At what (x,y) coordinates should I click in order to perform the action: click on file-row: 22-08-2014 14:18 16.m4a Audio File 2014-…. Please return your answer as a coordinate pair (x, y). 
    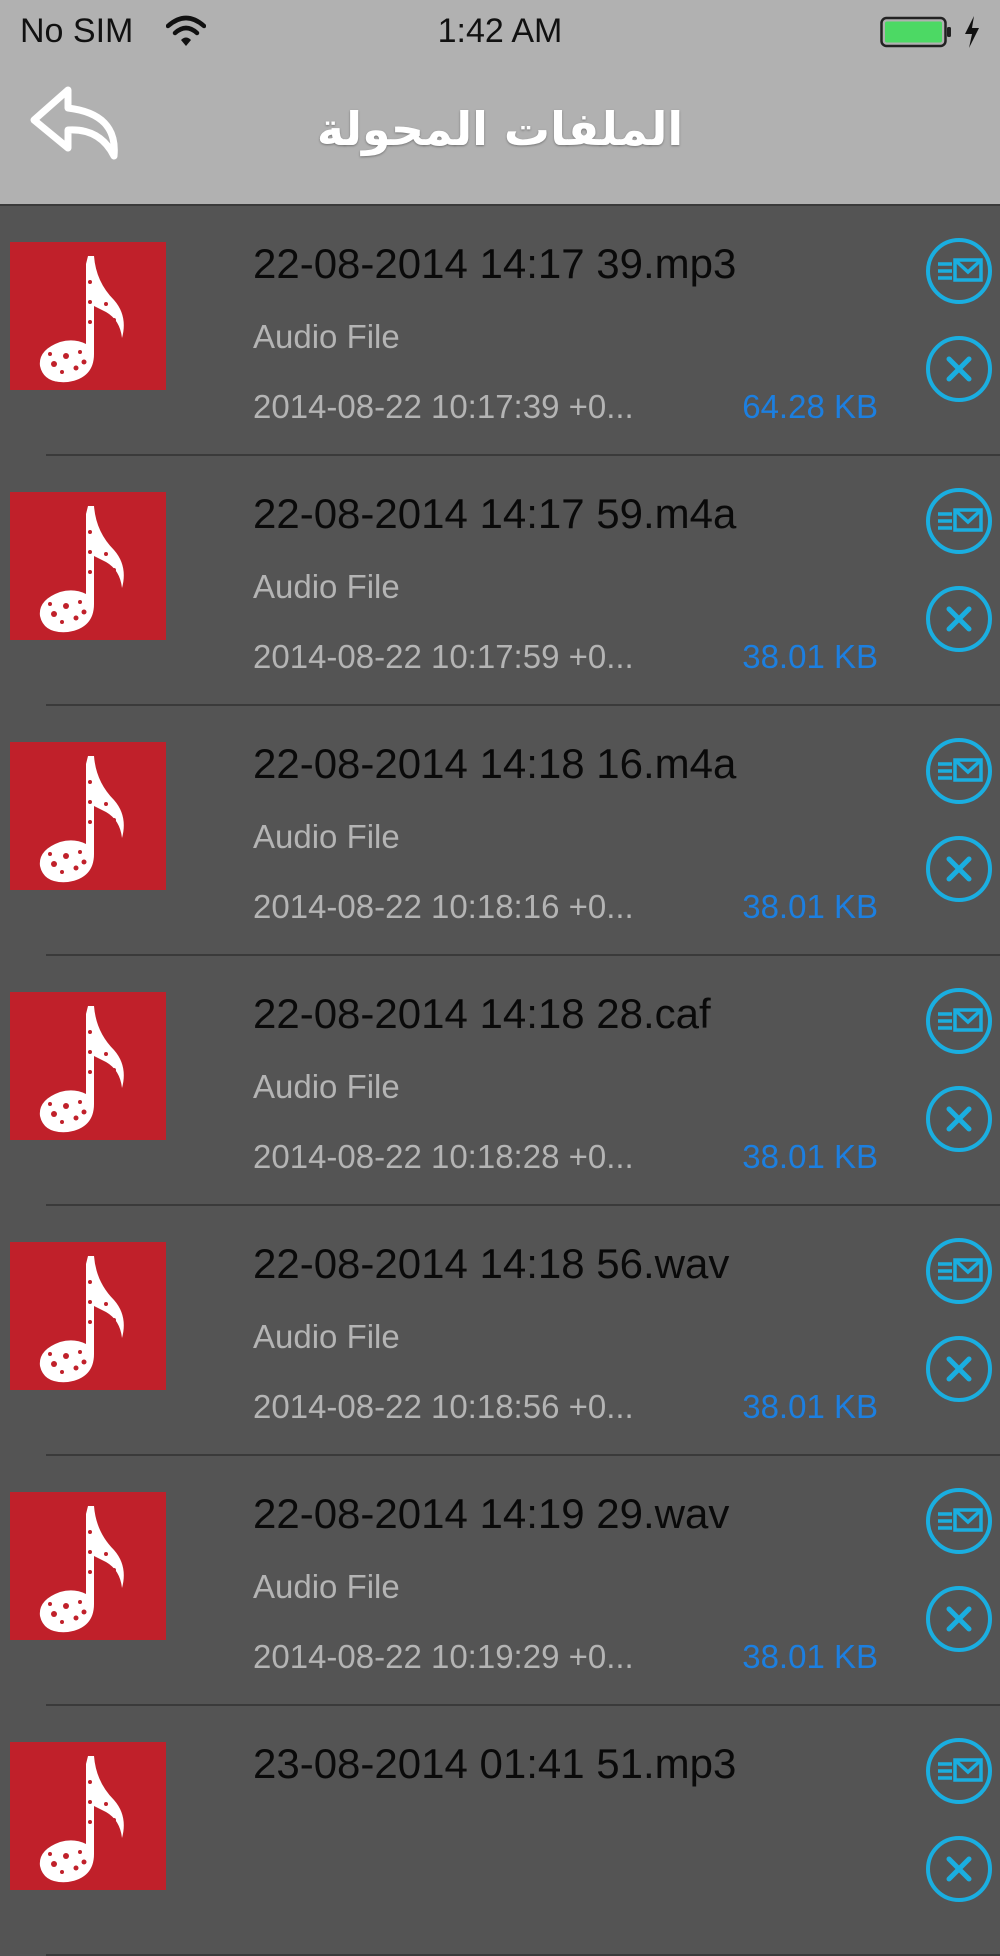
    Looking at the image, I should click on (500, 831).